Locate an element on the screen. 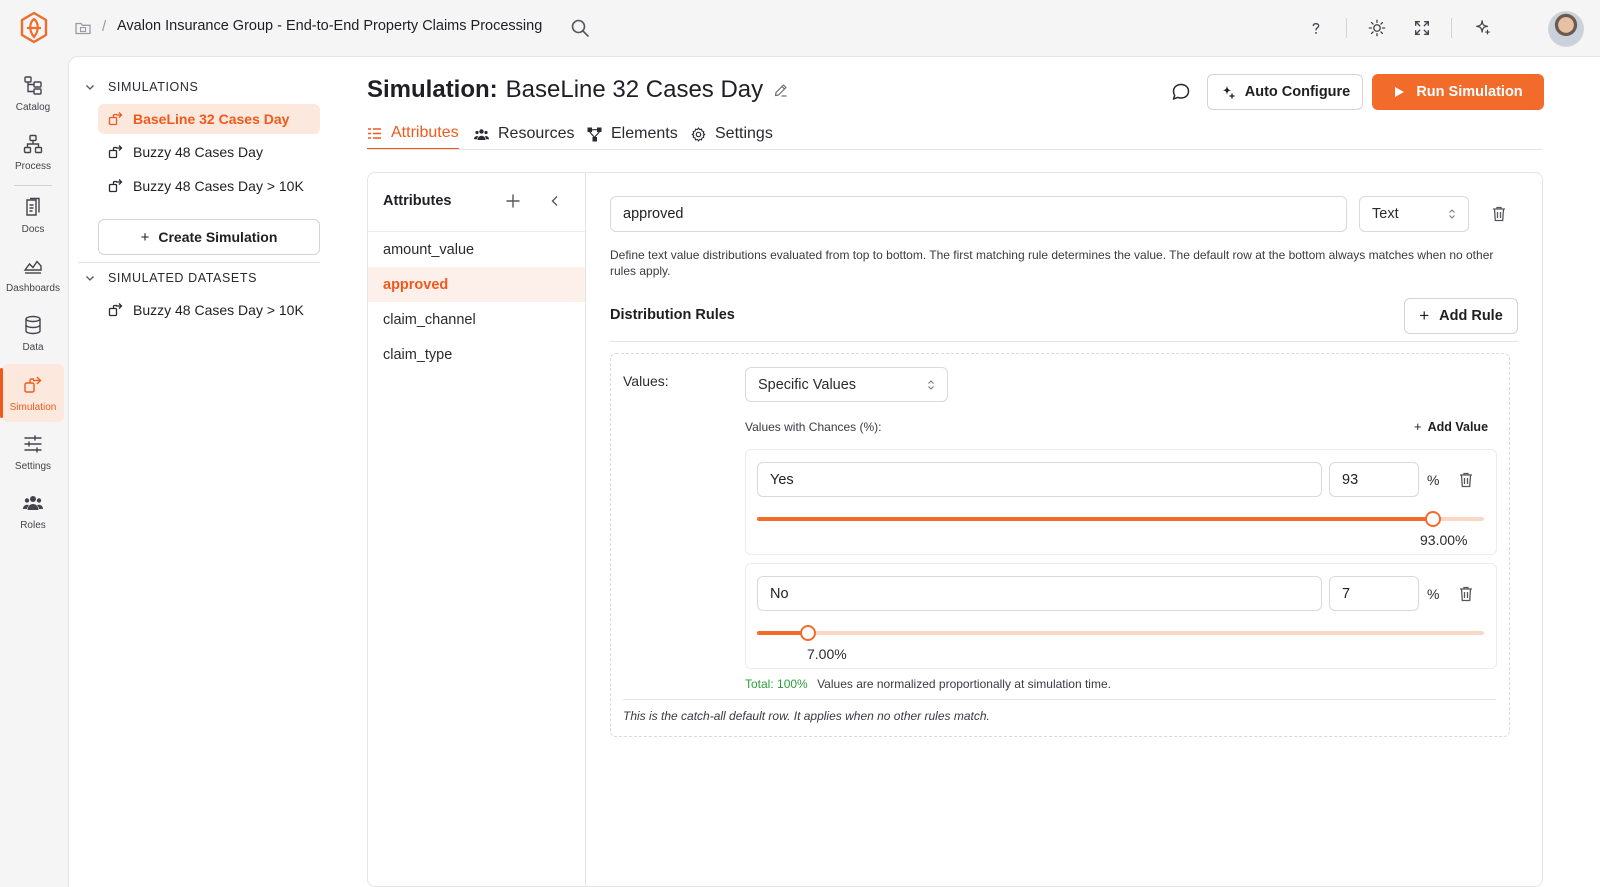  tab-label: Elements is located at coordinates (644, 133).